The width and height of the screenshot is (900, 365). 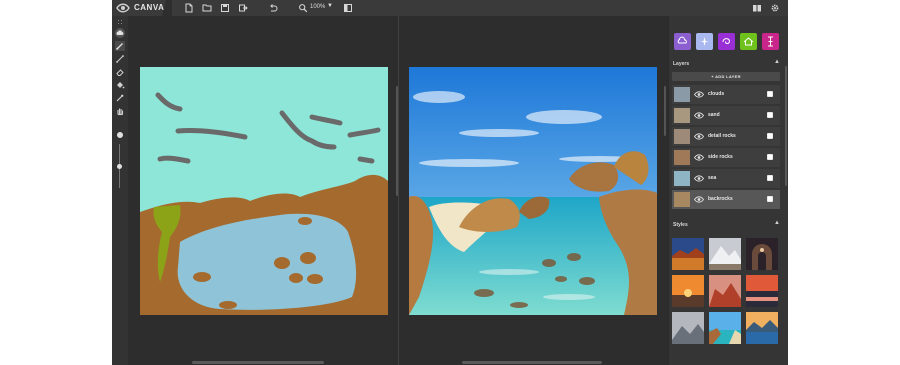 What do you see at coordinates (225, 8) in the screenshot?
I see `save-icon` at bounding box center [225, 8].